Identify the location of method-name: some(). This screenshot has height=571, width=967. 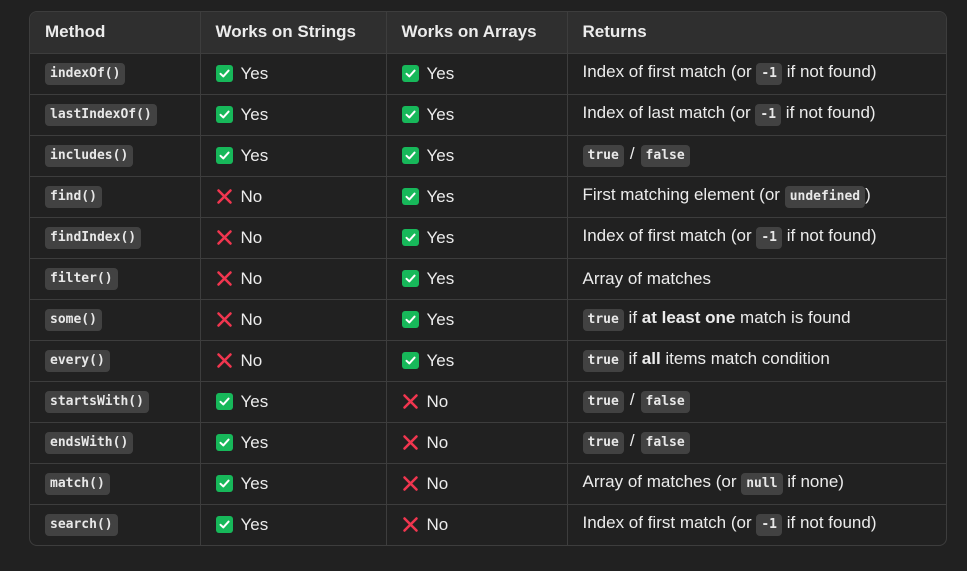
(73, 320).